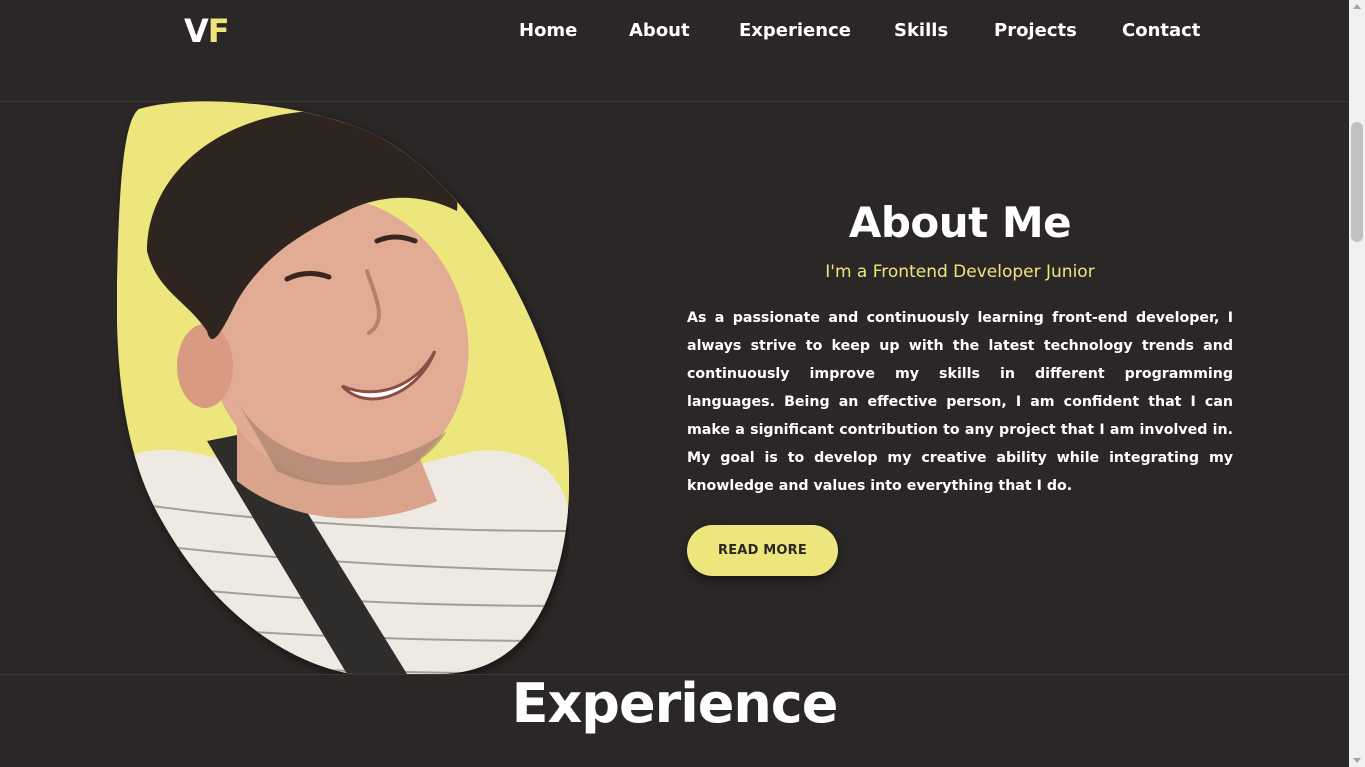 Image resolution: width=1365 pixels, height=767 pixels. I want to click on read-more-button: READ MORE, so click(762, 550).